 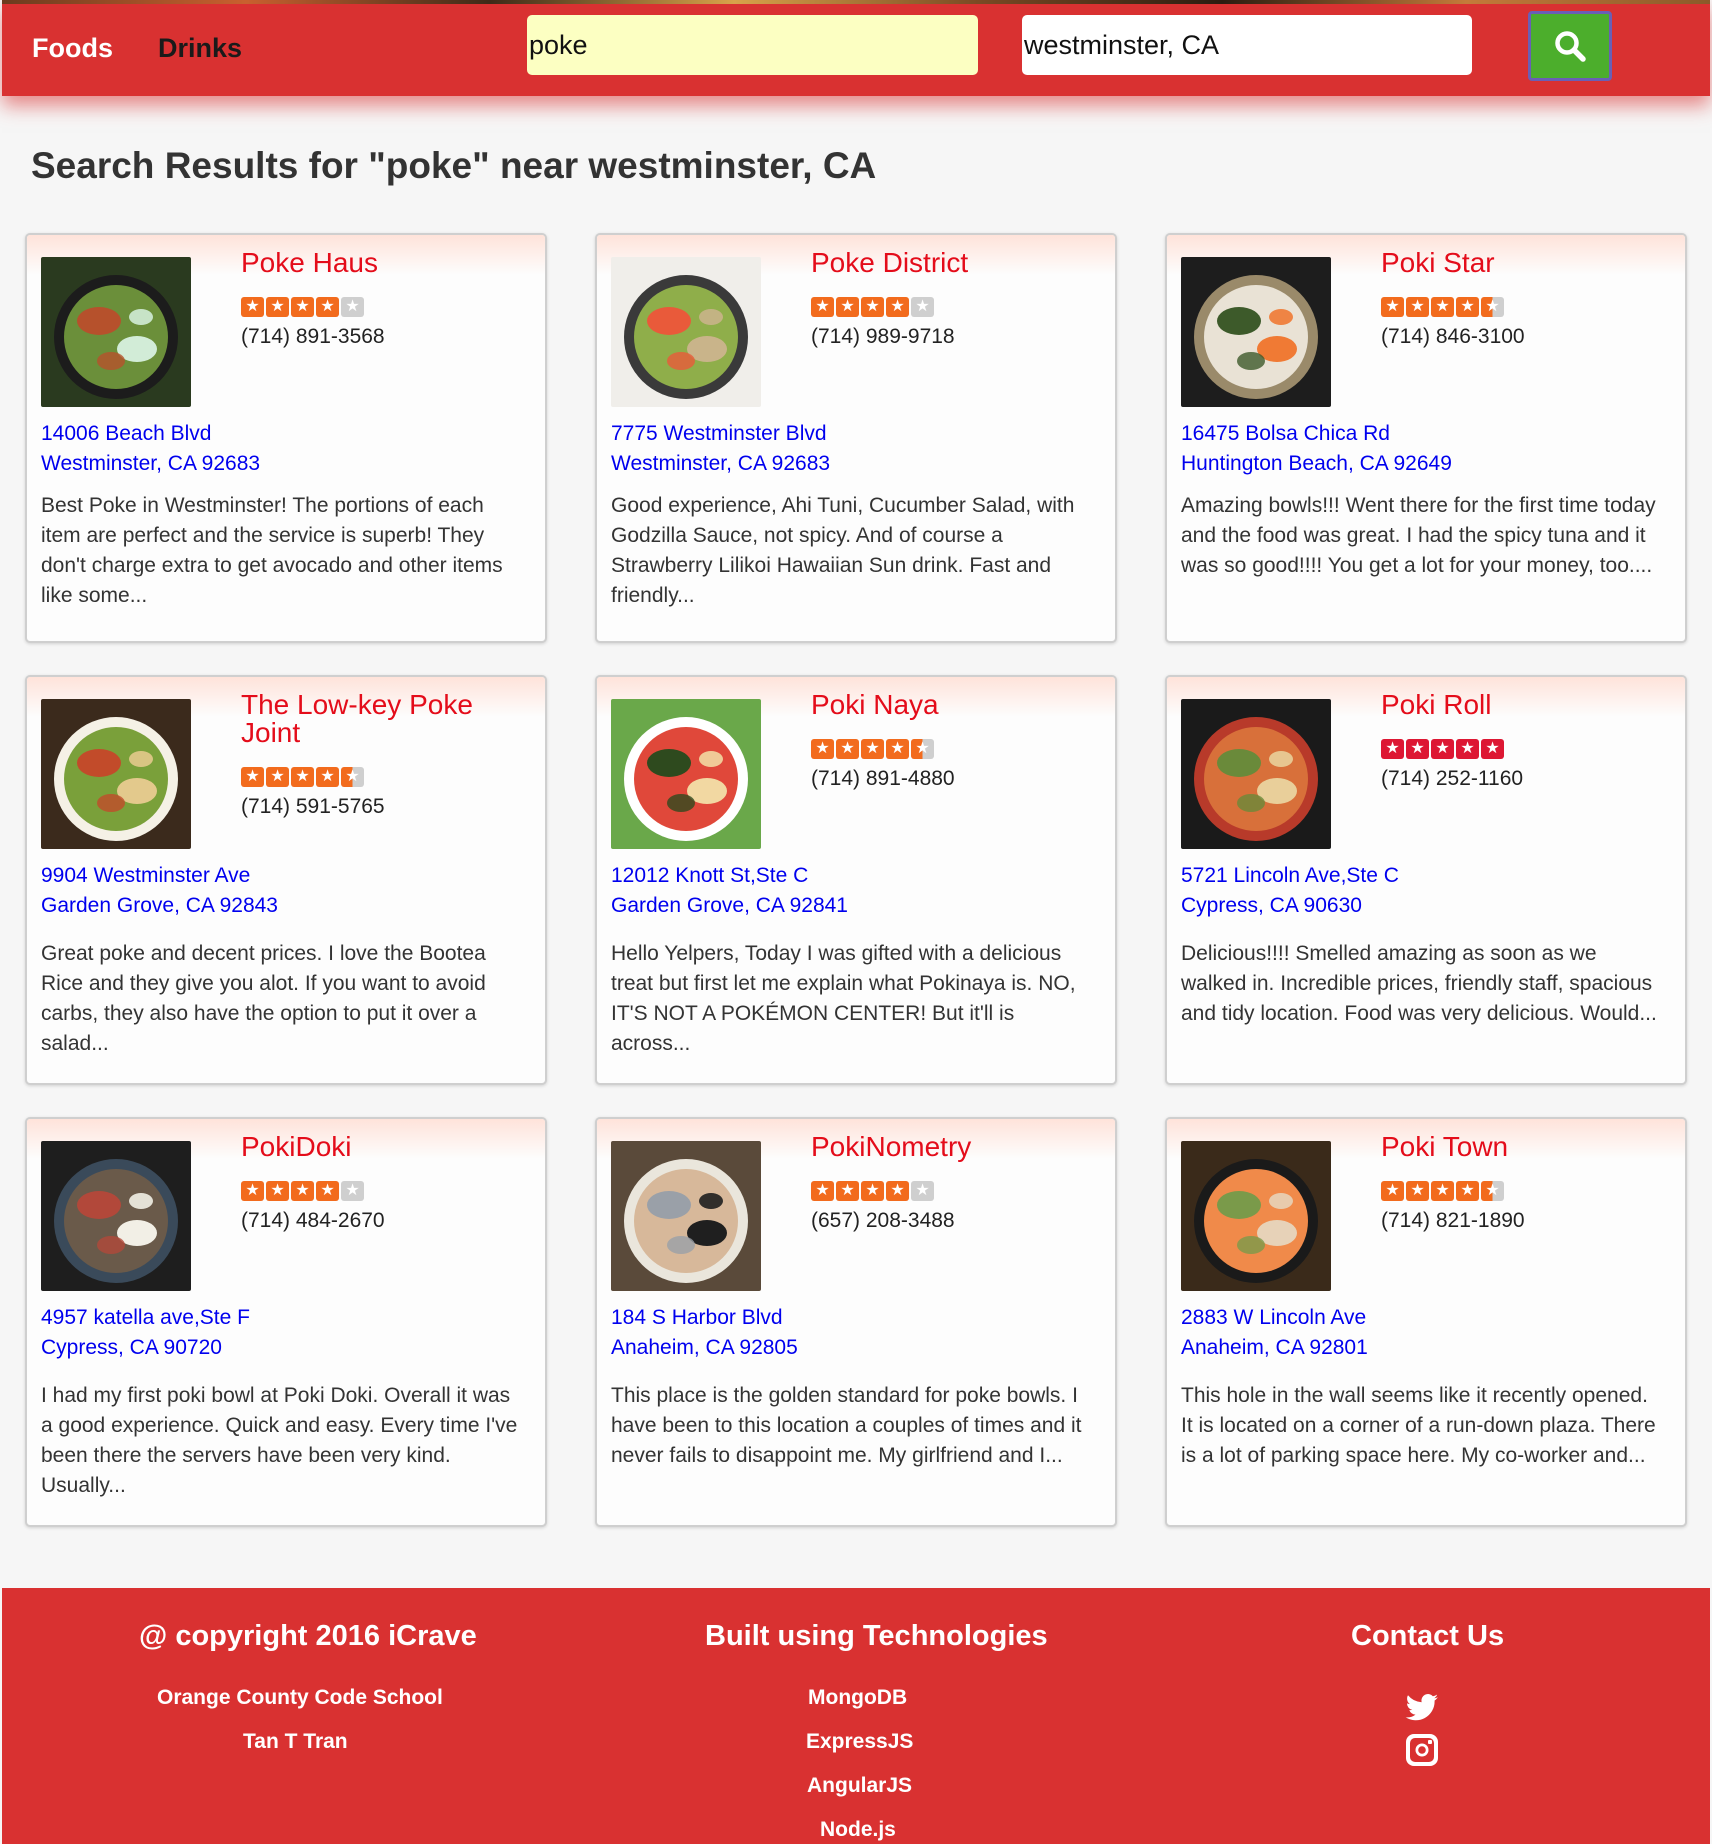 I want to click on address-line-2: Cypress, CA 90630, so click(x=1271, y=905).